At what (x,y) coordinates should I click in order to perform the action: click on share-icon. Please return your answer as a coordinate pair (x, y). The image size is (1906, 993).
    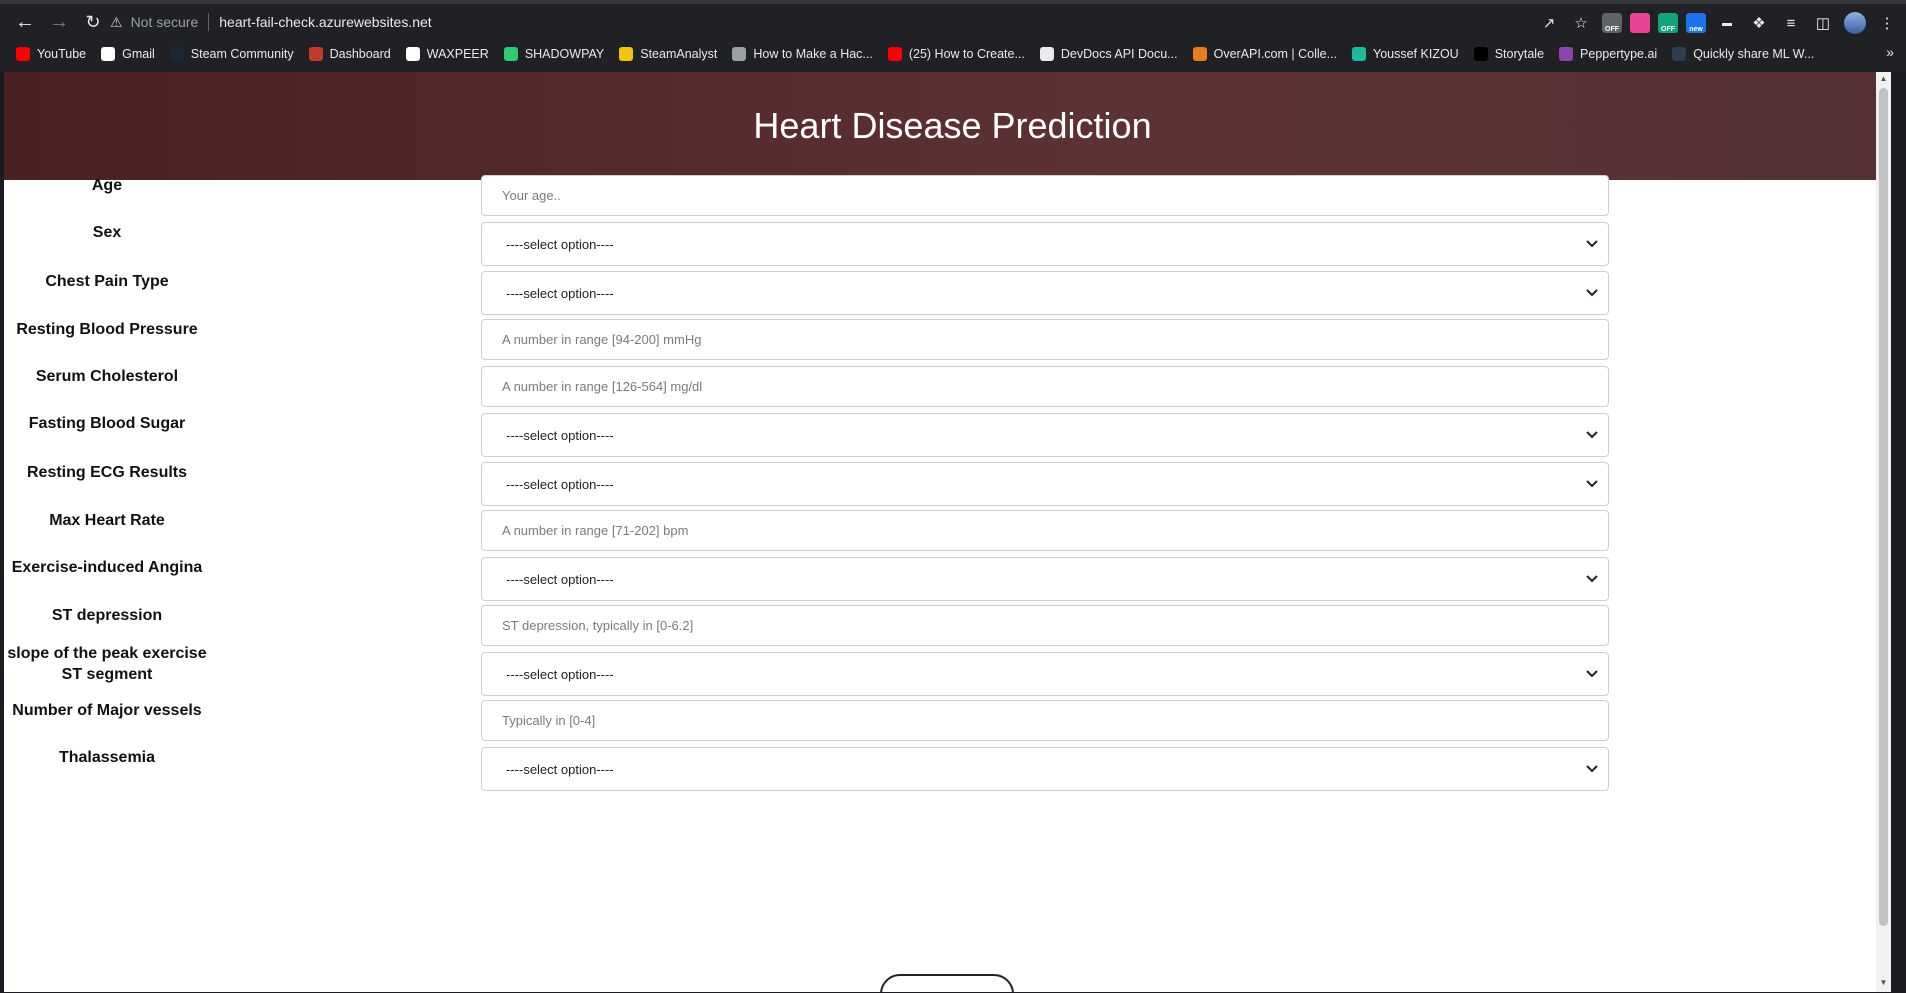
    Looking at the image, I should click on (1679, 54).